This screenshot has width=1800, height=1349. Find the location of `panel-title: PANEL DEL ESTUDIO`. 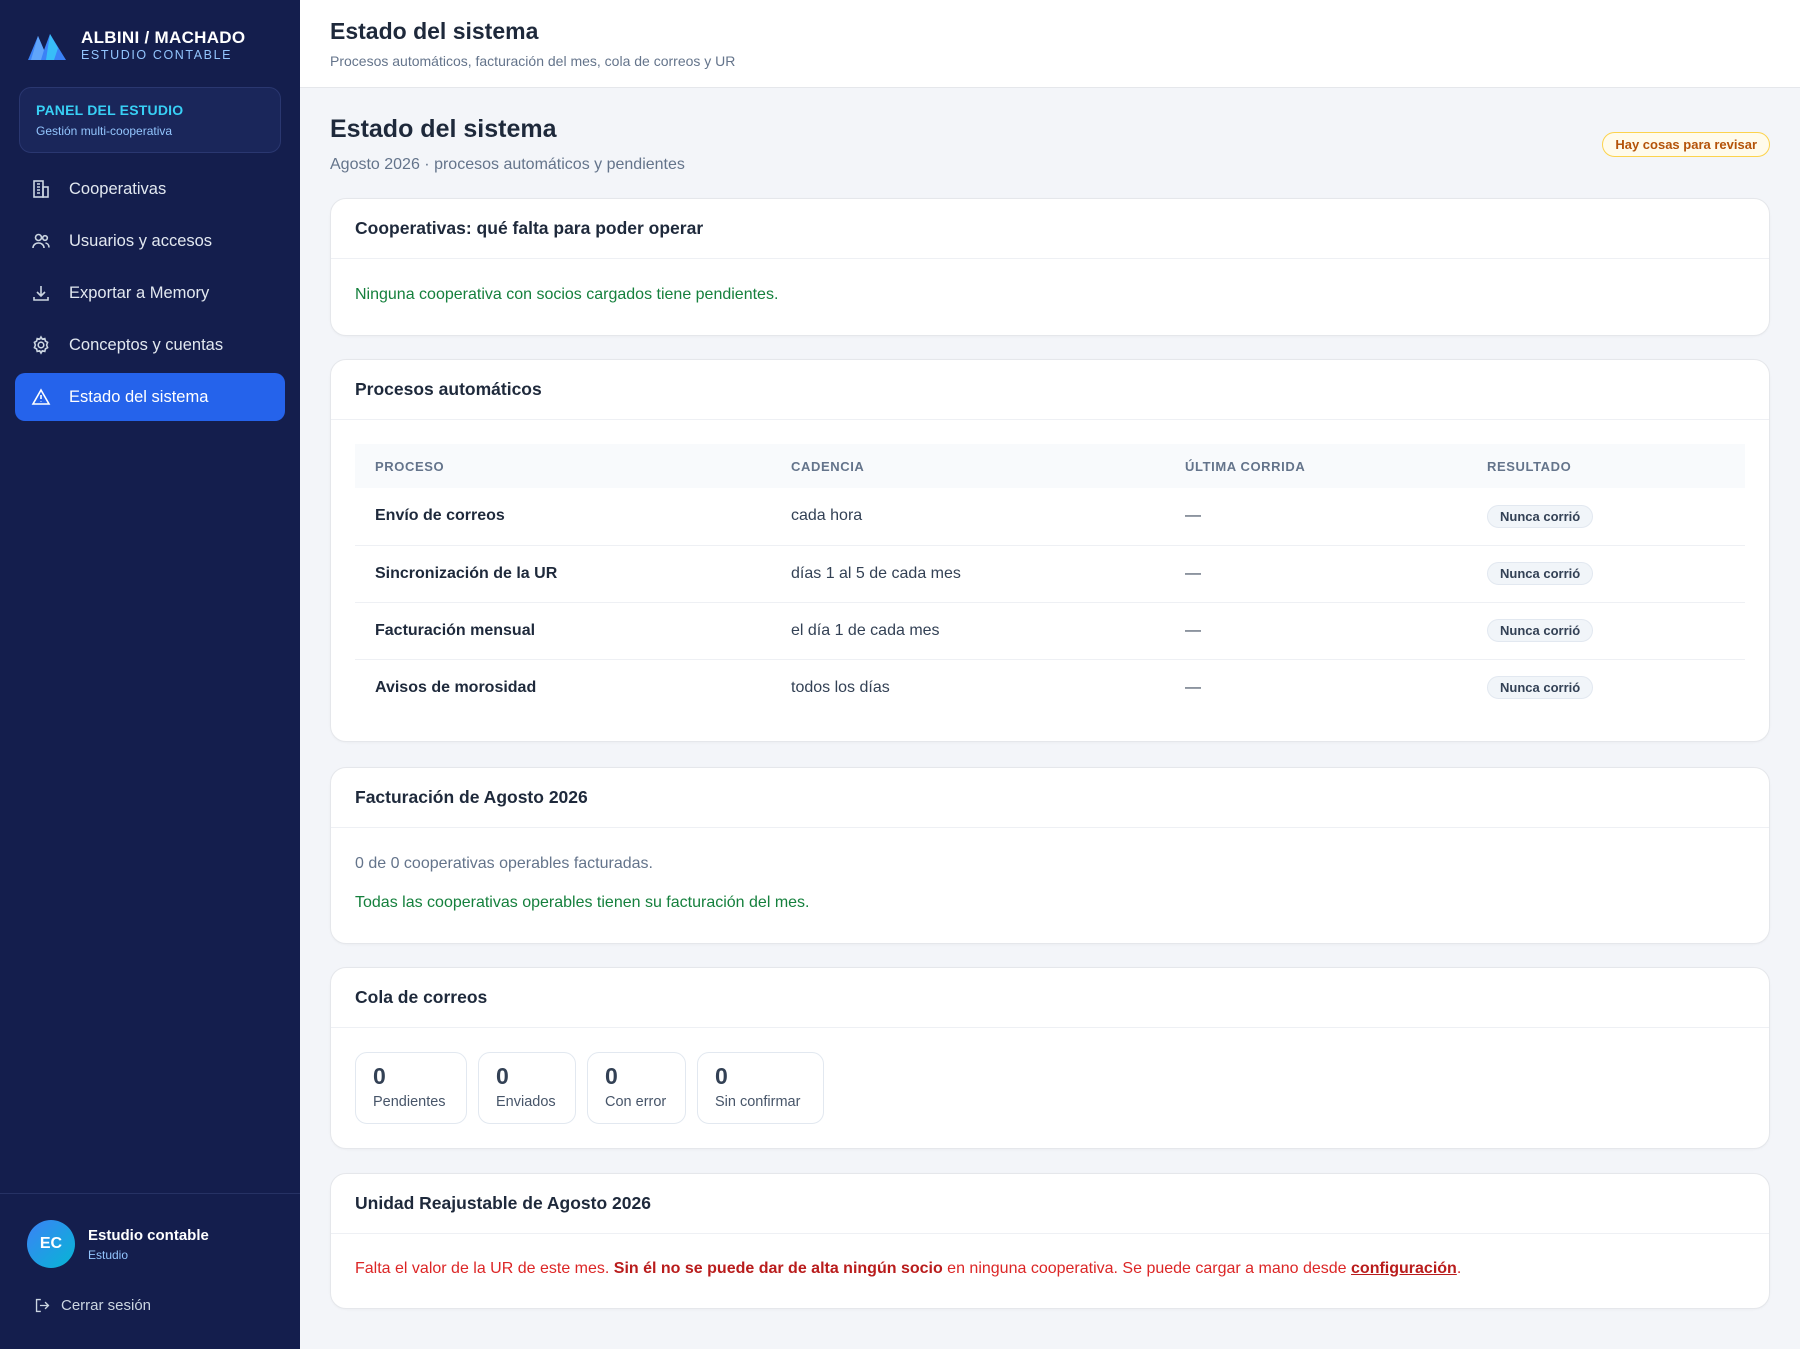

panel-title: PANEL DEL ESTUDIO is located at coordinates (110, 110).